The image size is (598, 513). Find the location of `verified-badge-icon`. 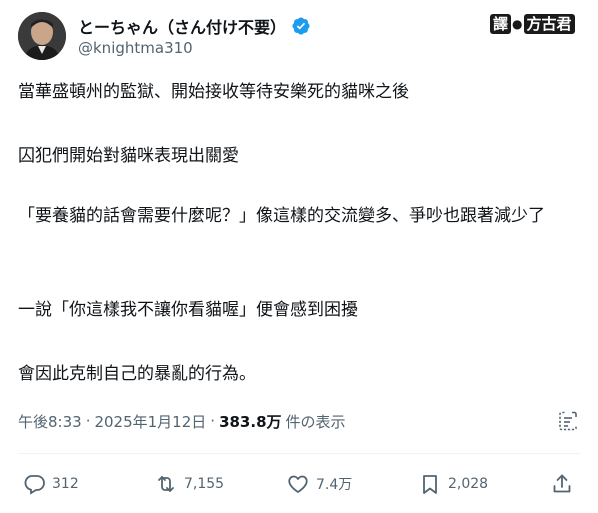

verified-badge-icon is located at coordinates (301, 26).